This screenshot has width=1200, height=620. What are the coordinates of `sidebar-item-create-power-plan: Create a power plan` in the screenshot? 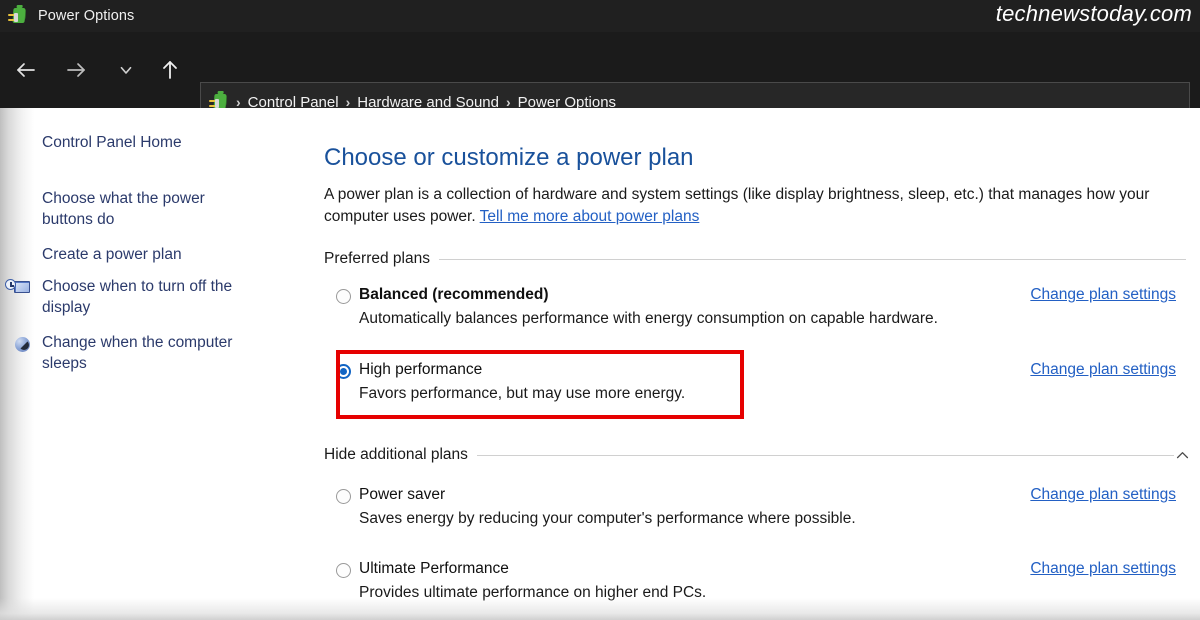 It's located at (158, 254).